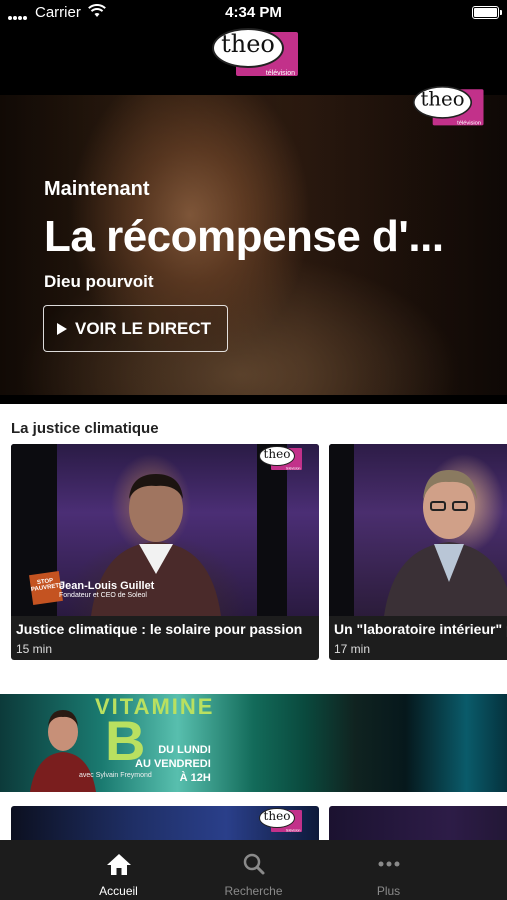 Image resolution: width=507 pixels, height=900 pixels. I want to click on watch-live-label: VOIR LE DIRECT, so click(143, 328).